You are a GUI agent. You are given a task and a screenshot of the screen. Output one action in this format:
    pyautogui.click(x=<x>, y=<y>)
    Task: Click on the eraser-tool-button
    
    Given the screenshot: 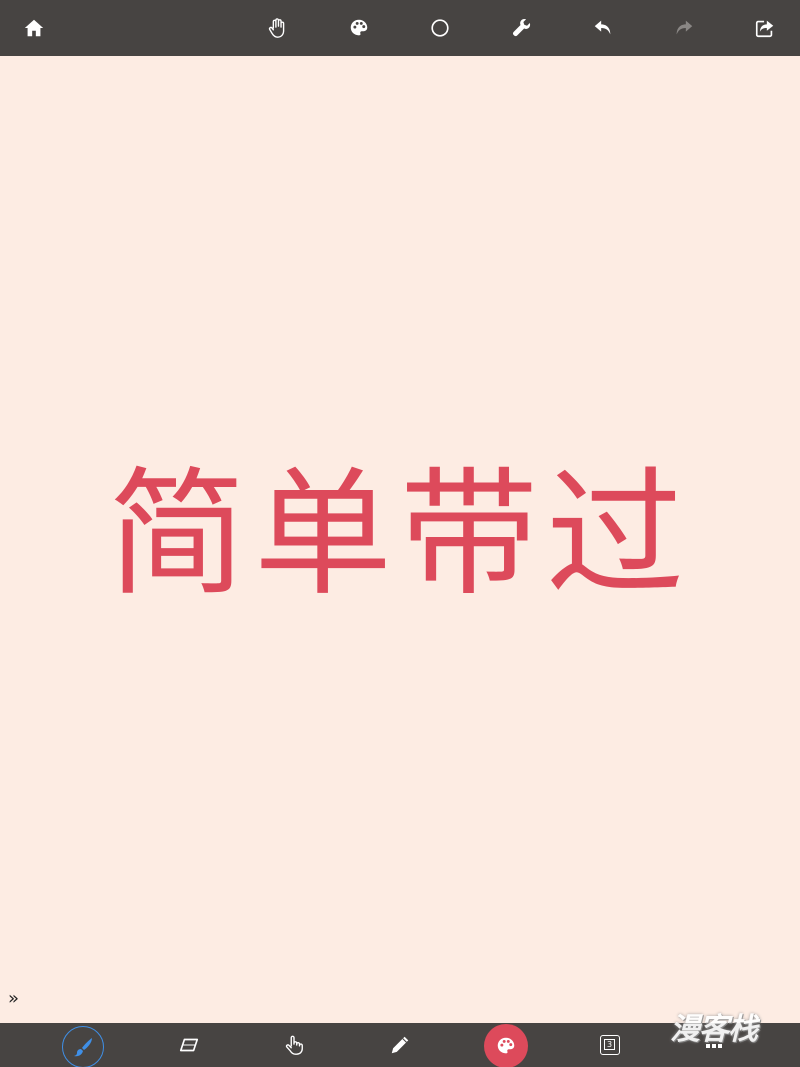 What is the action you would take?
    pyautogui.click(x=189, y=1045)
    